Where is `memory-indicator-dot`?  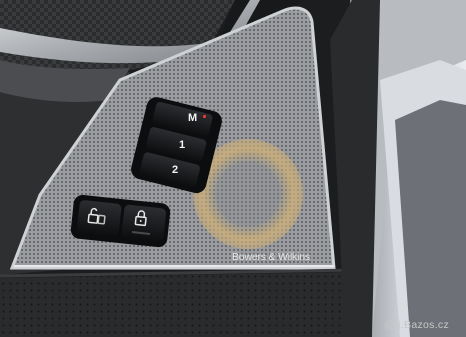 memory-indicator-dot is located at coordinates (204, 116).